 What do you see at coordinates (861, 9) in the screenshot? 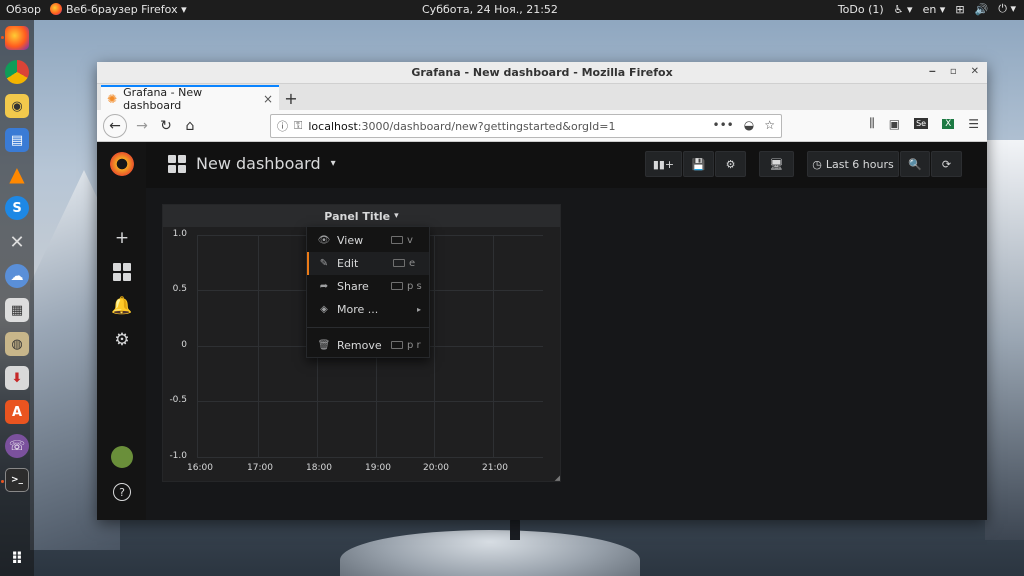
I see `todo-indicator: ToDo (1)` at bounding box center [861, 9].